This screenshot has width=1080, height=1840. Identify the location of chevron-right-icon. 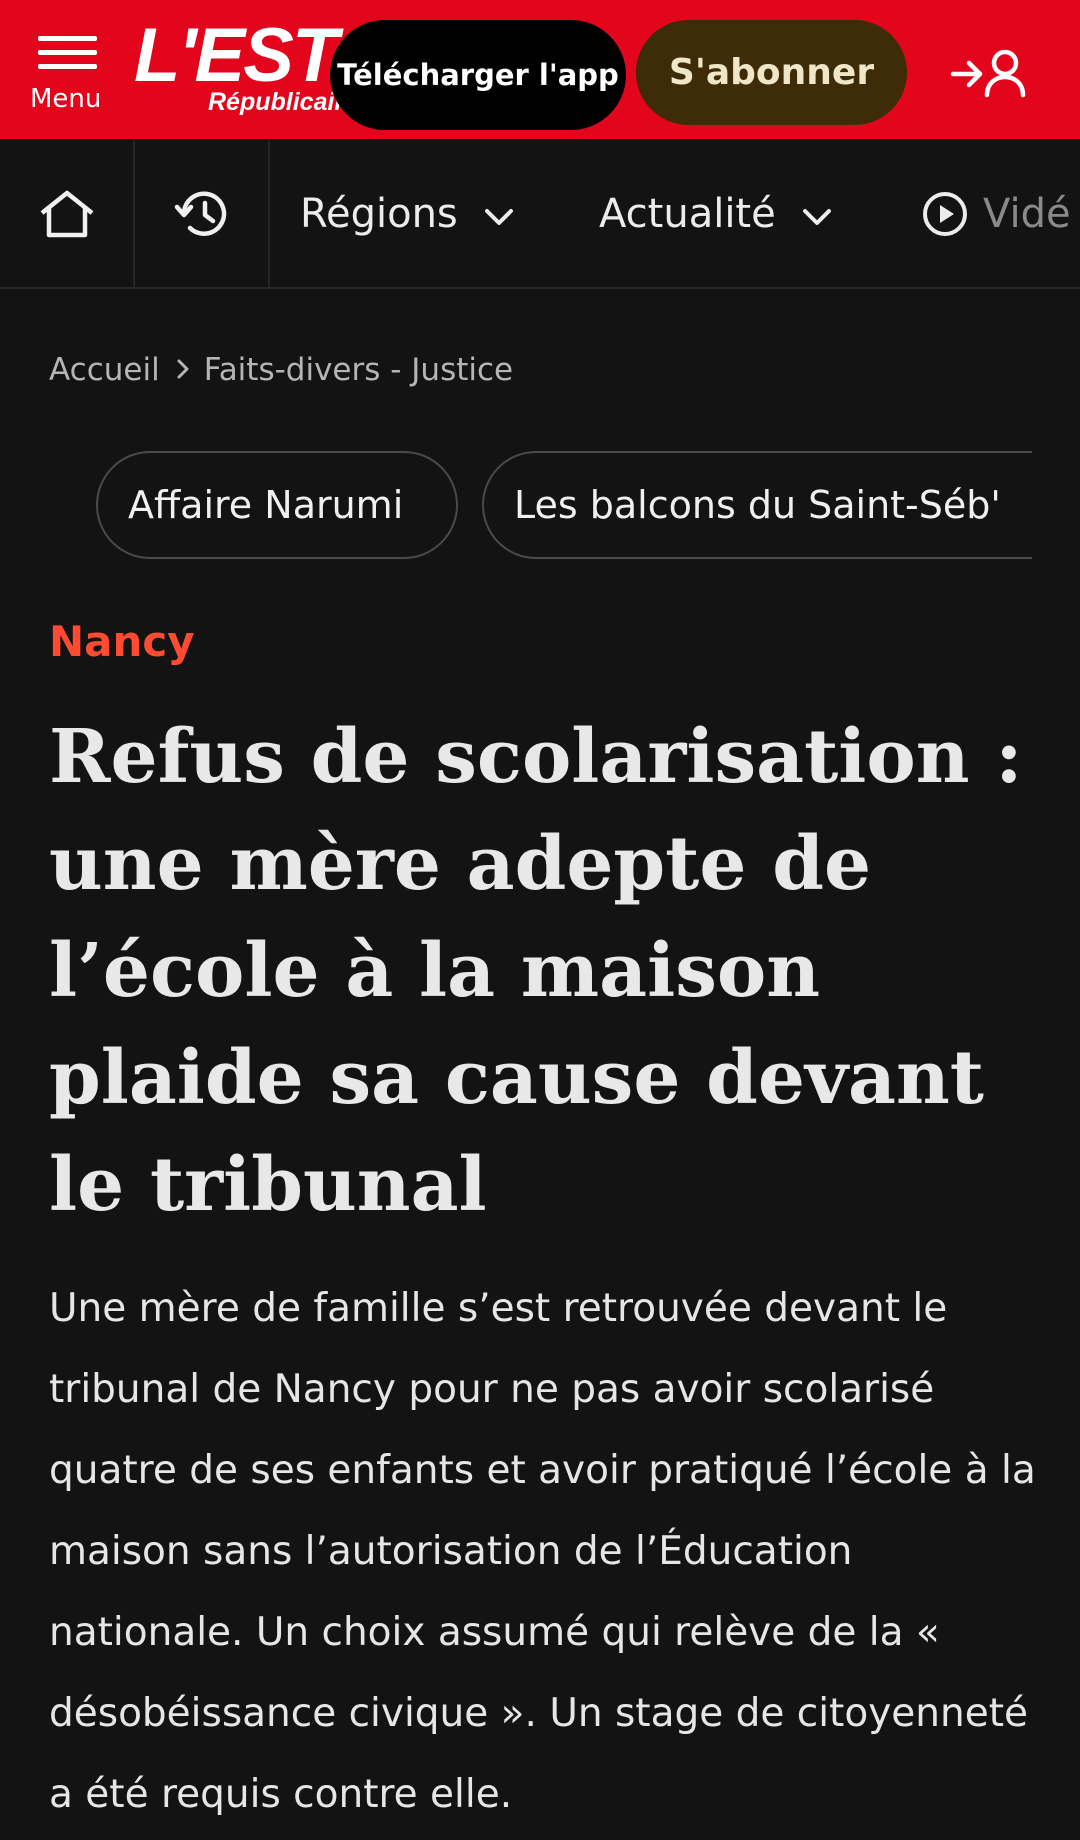
(183, 370).